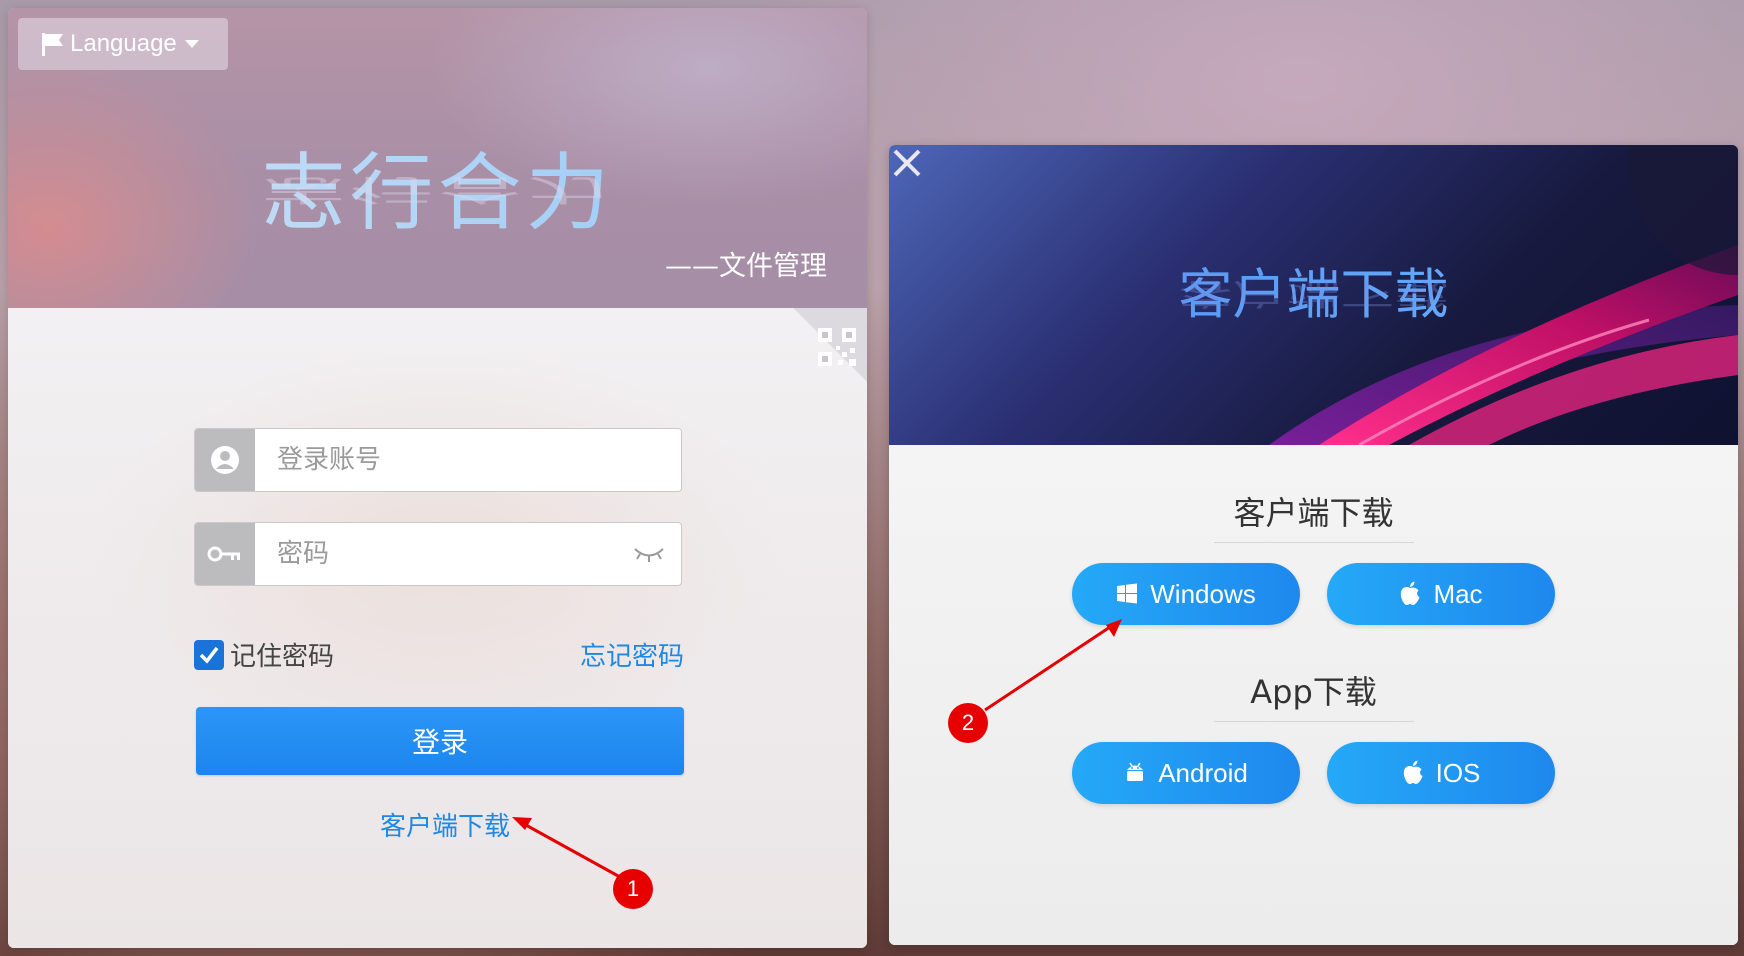 The height and width of the screenshot is (956, 1744). I want to click on flag-icon, so click(52, 44).